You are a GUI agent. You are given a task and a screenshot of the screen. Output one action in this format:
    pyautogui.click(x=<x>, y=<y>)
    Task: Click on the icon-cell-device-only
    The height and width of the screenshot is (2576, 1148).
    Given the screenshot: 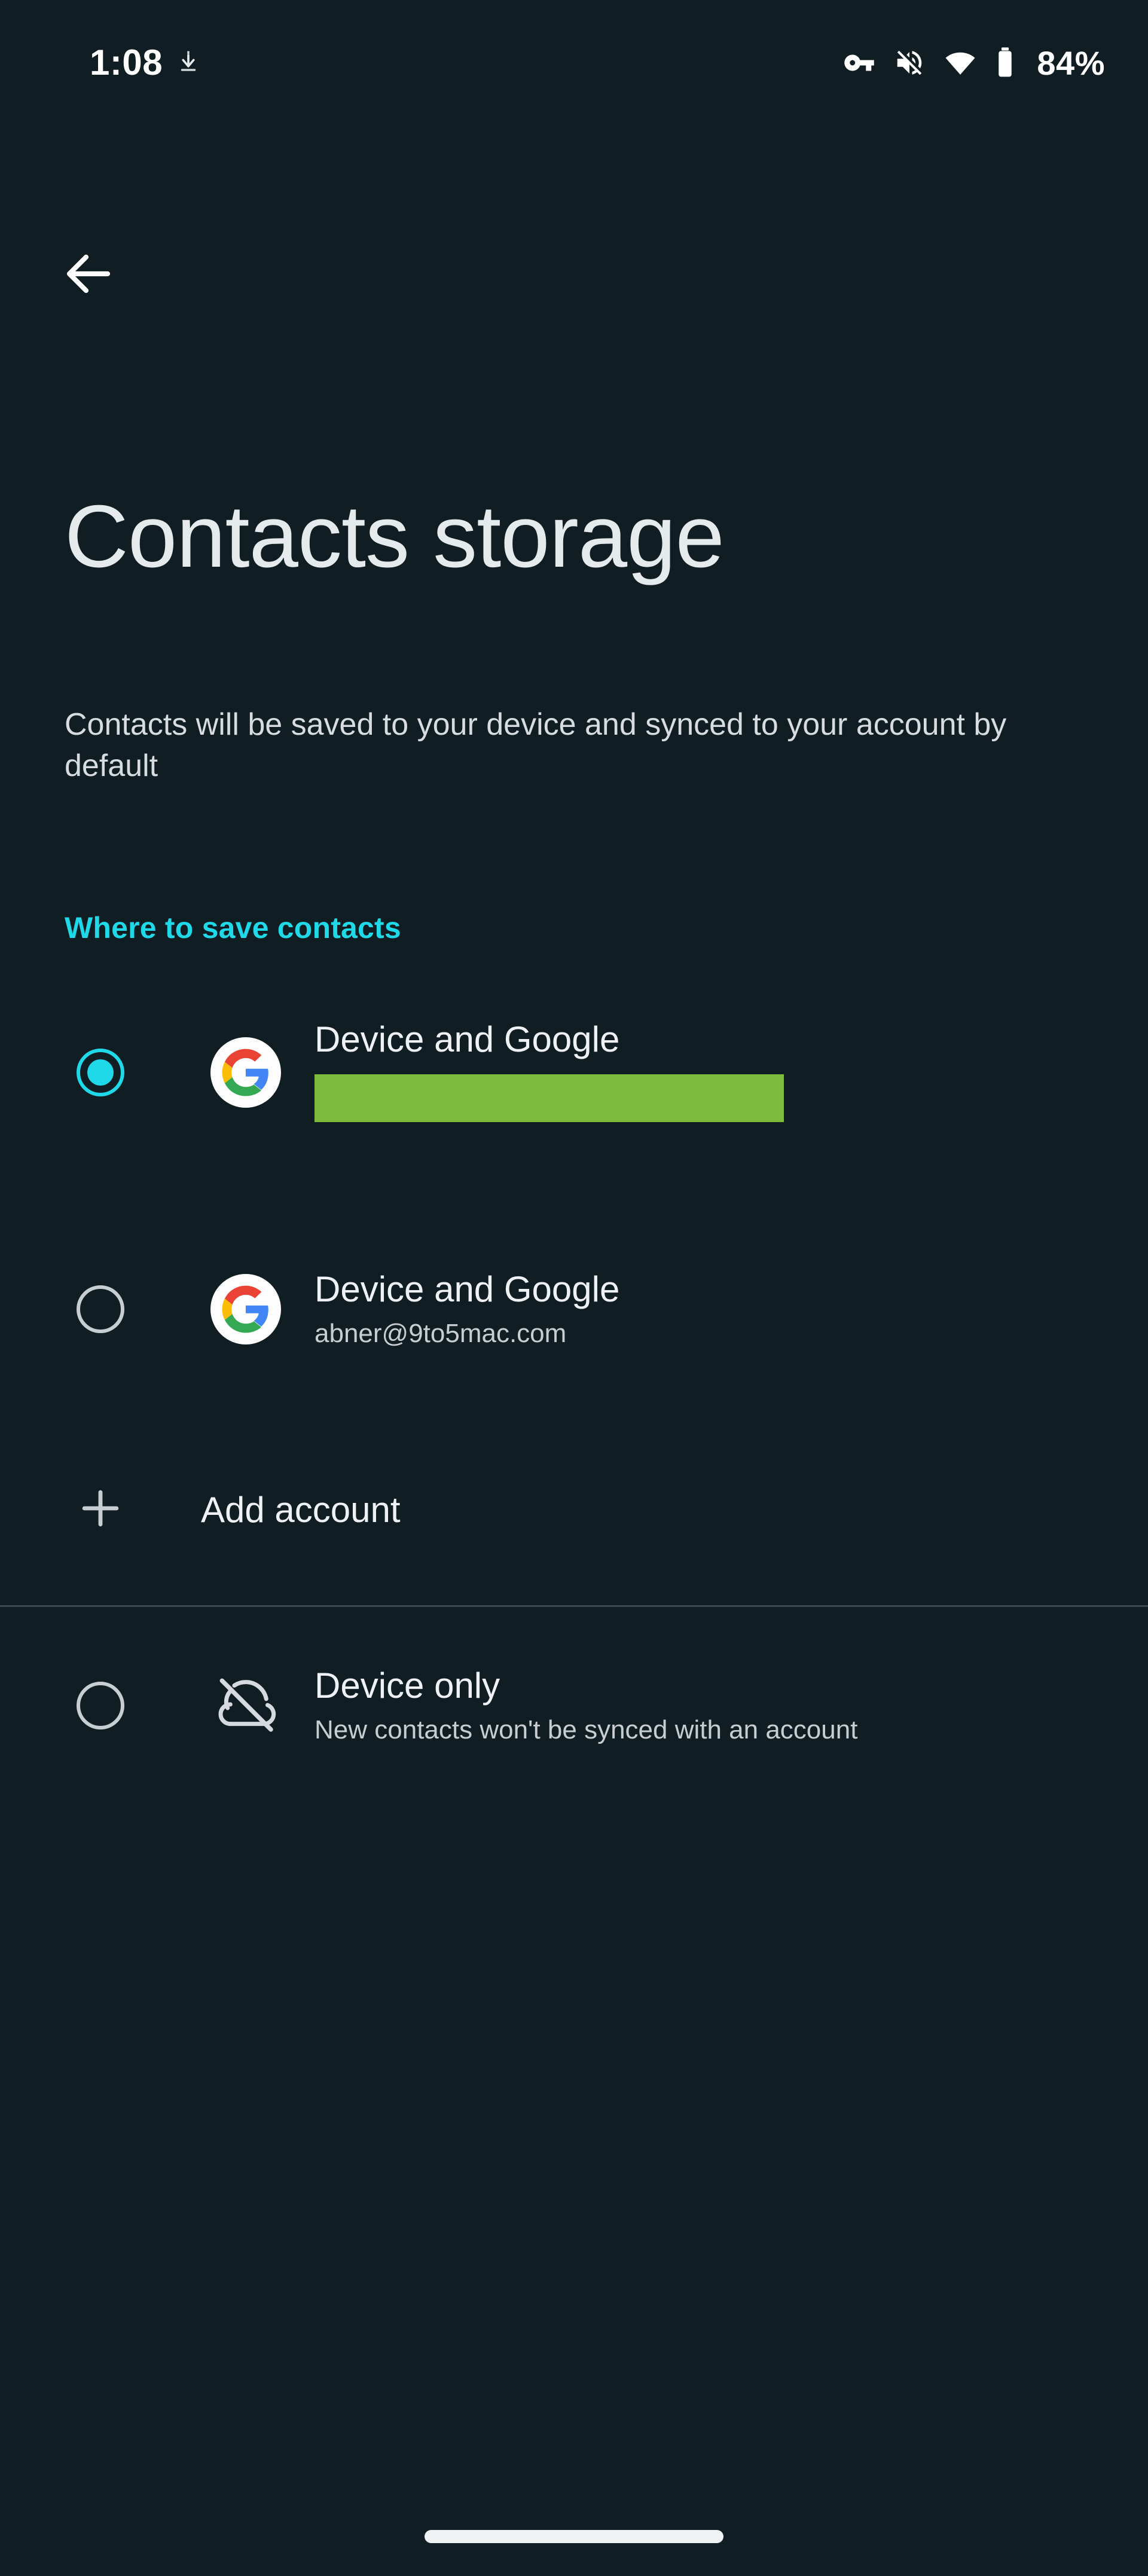 What is the action you would take?
    pyautogui.click(x=246, y=1706)
    